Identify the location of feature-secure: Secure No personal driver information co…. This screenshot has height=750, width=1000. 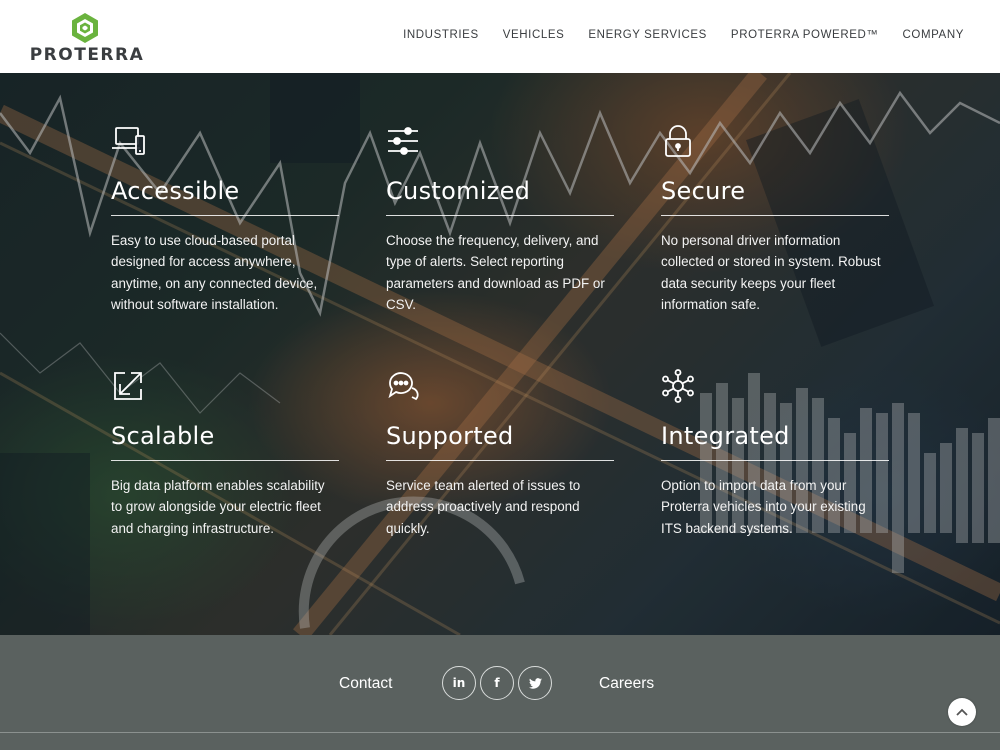
(775, 220).